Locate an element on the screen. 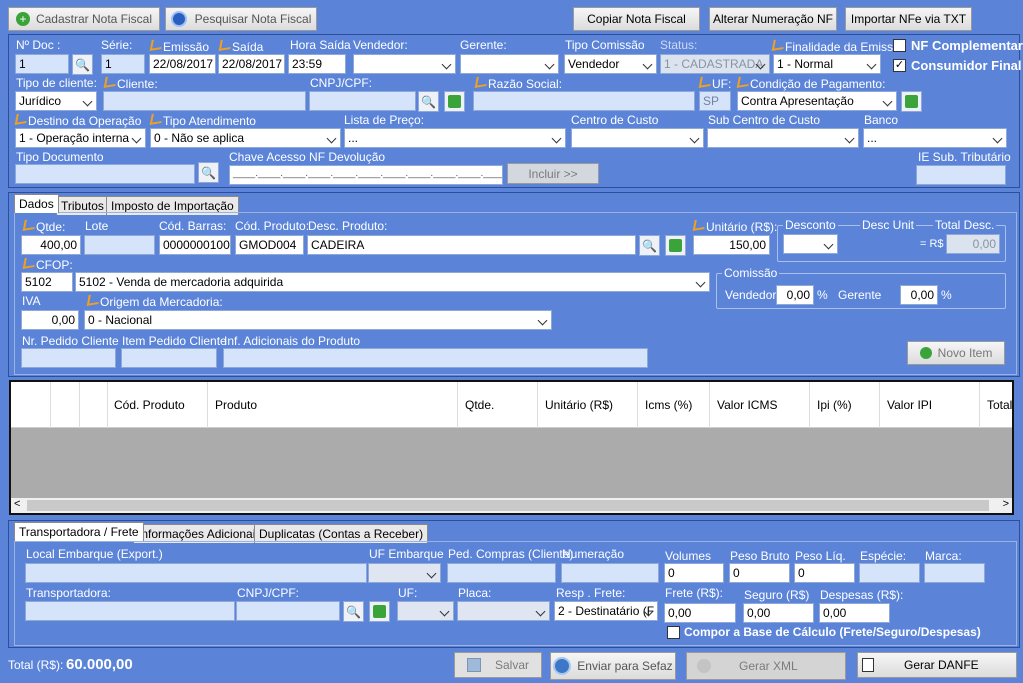 This screenshot has width=1023, height=683. col-cod-produto: Cód. Produto is located at coordinates (149, 405).